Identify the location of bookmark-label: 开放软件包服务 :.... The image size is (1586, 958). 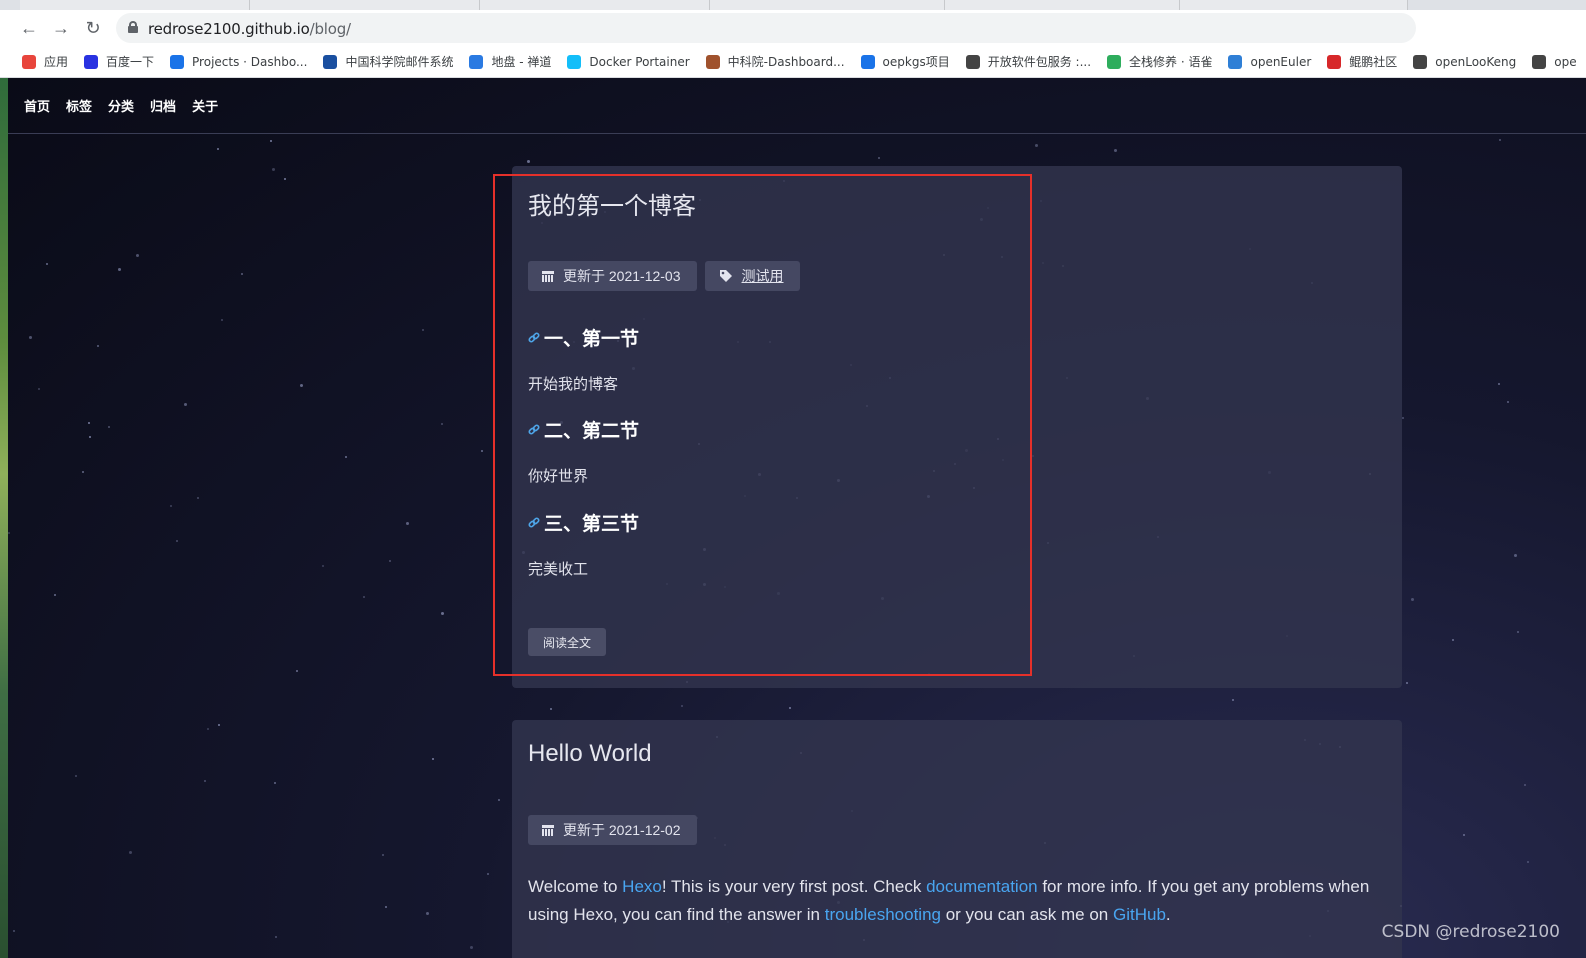
(1039, 62).